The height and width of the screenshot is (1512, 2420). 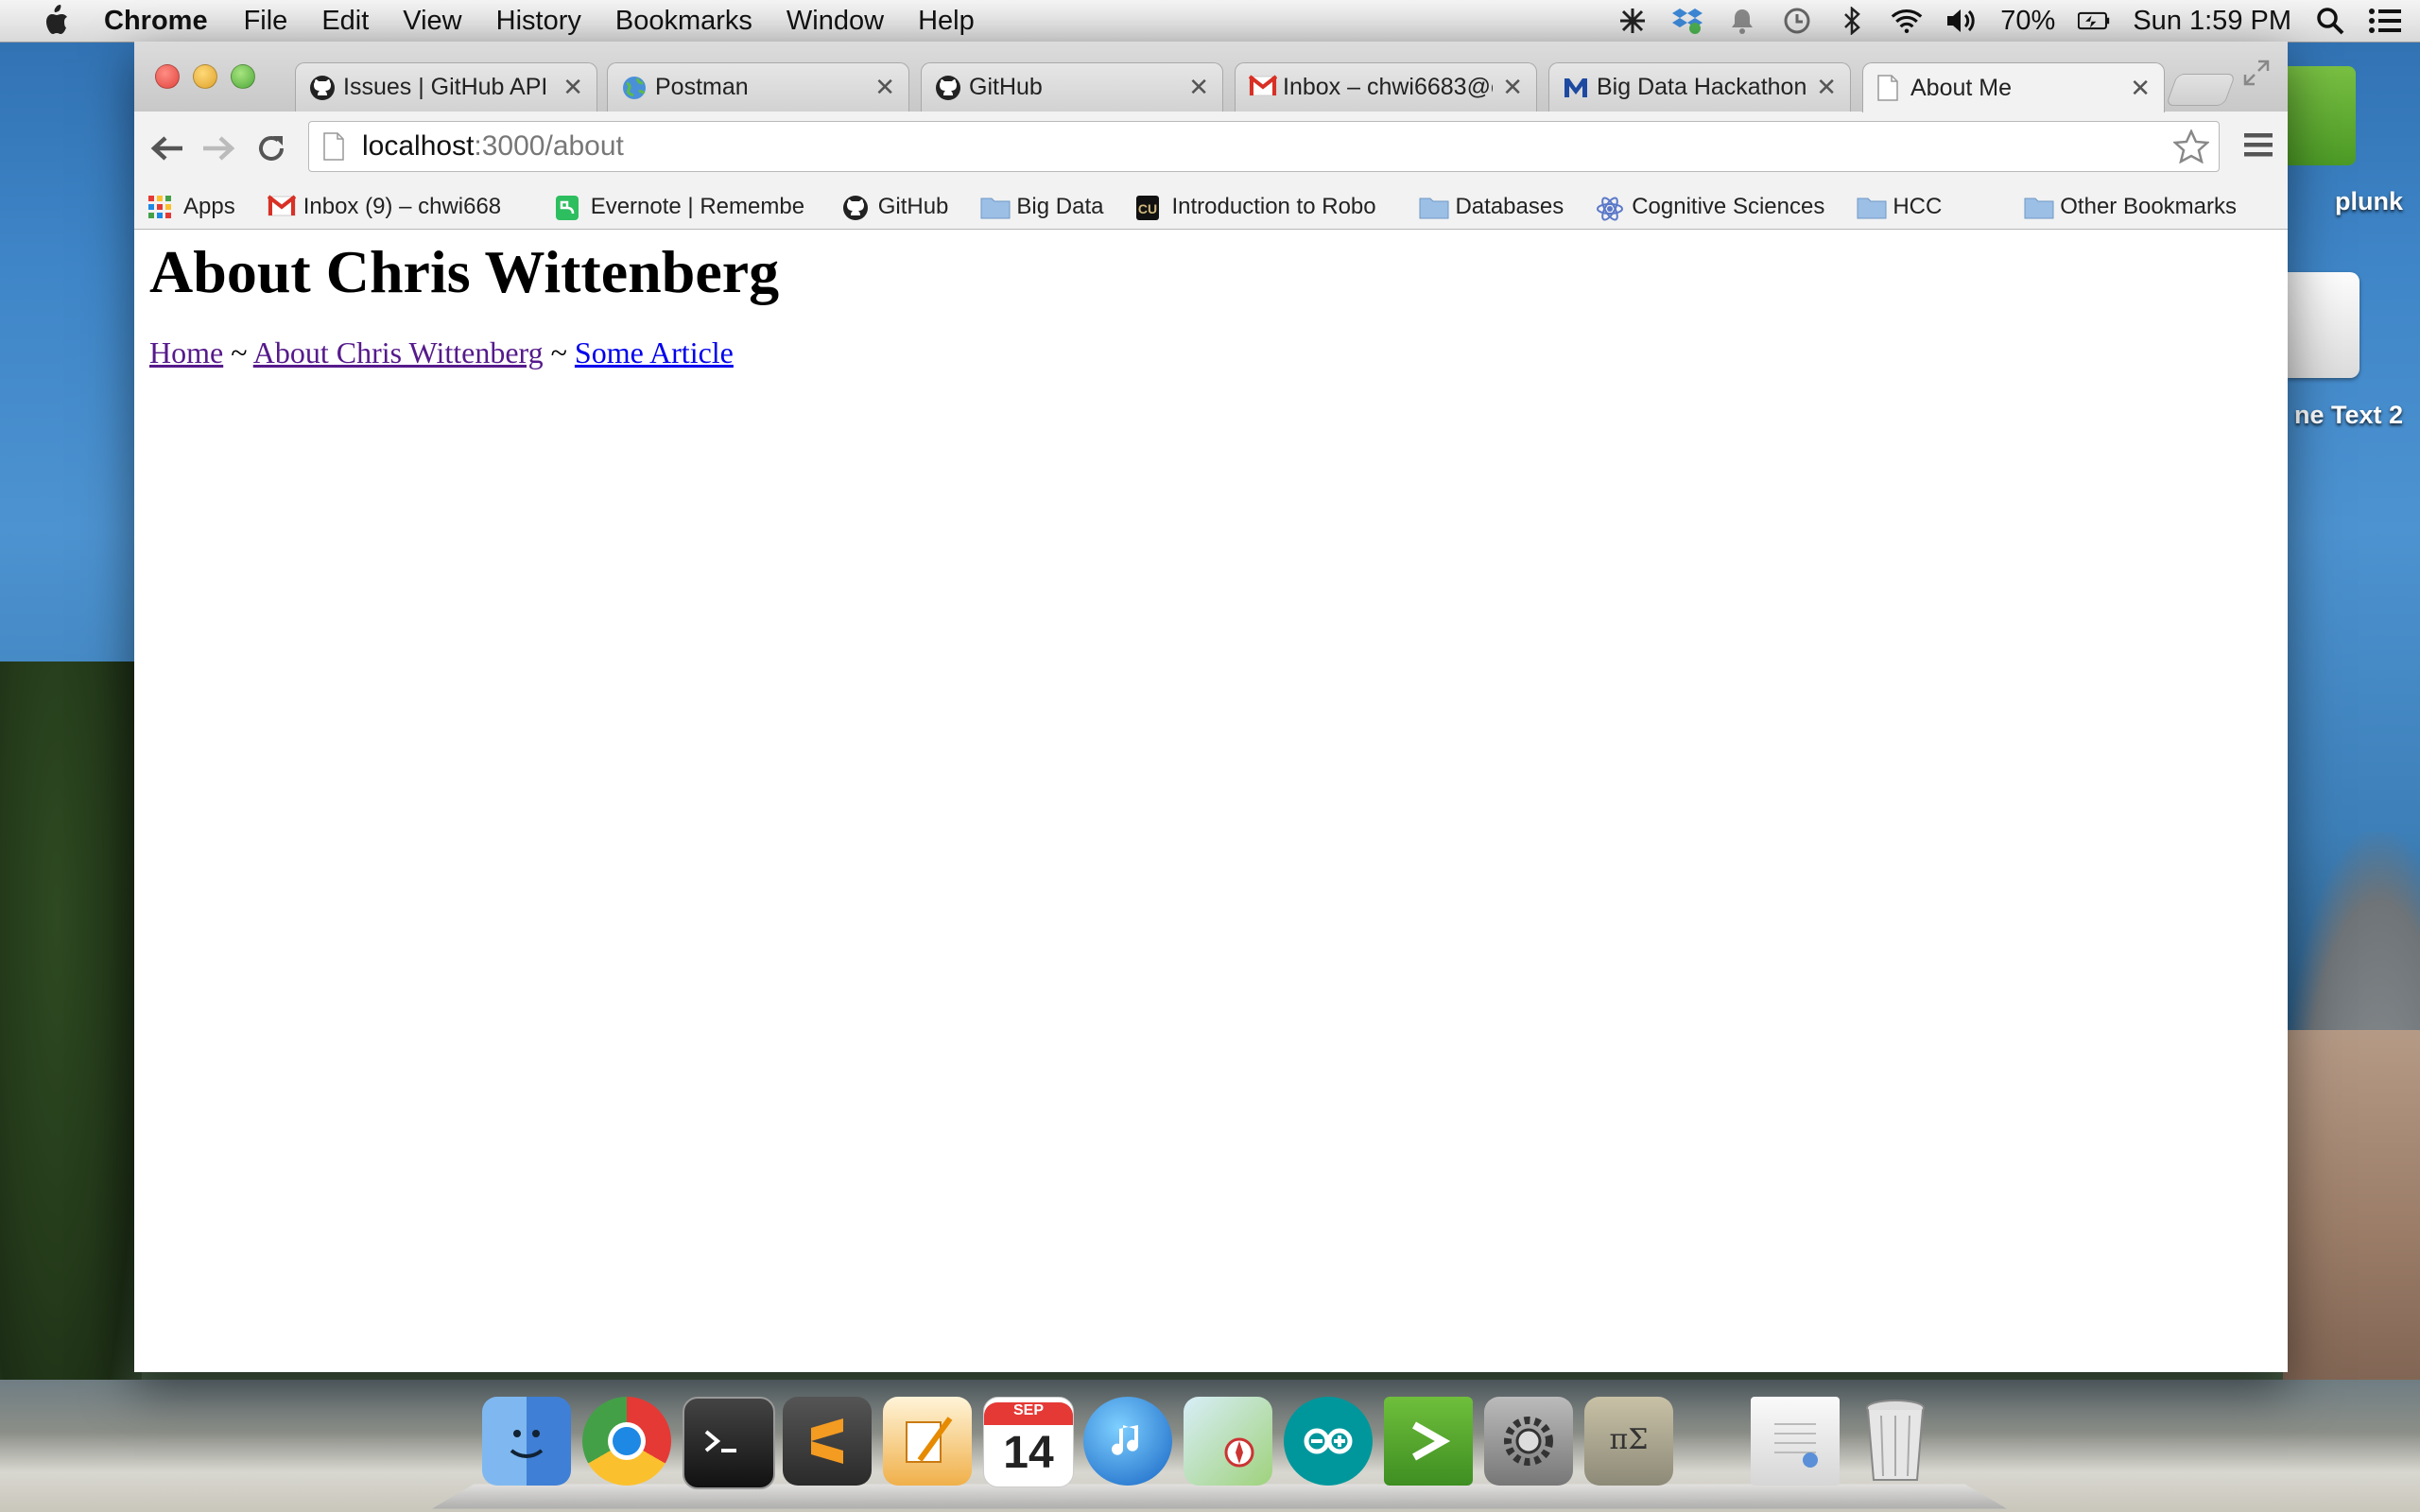 I want to click on tab-big-data-hackathons: Big Data Hackathons ✕, so click(x=1699, y=87).